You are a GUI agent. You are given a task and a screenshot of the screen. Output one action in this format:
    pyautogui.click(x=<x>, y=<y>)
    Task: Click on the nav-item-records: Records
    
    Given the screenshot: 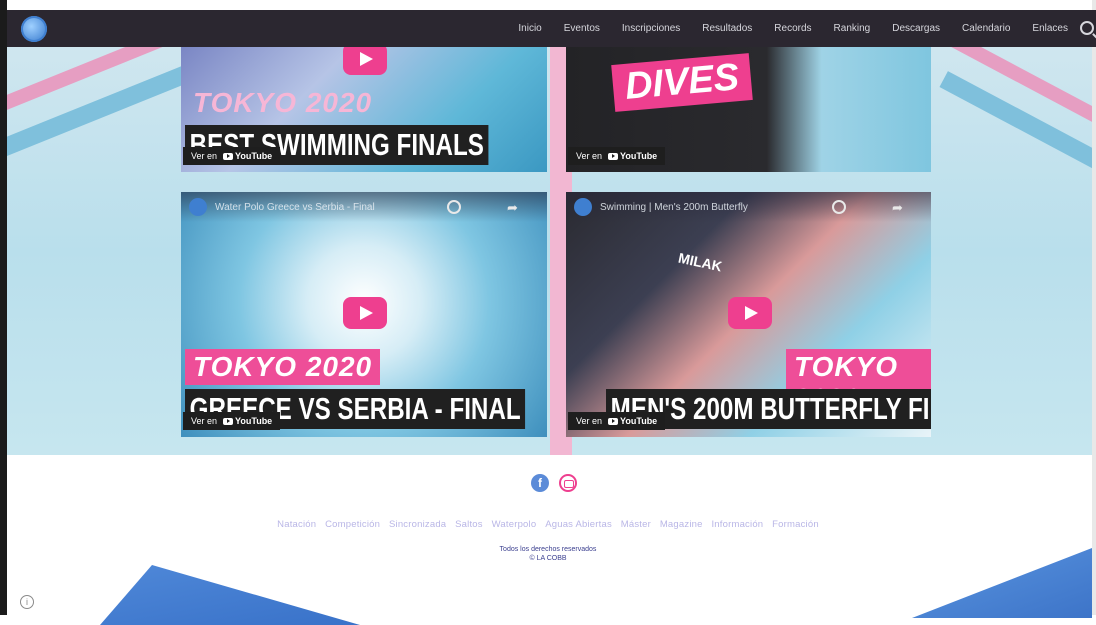 What is the action you would take?
    pyautogui.click(x=792, y=28)
    